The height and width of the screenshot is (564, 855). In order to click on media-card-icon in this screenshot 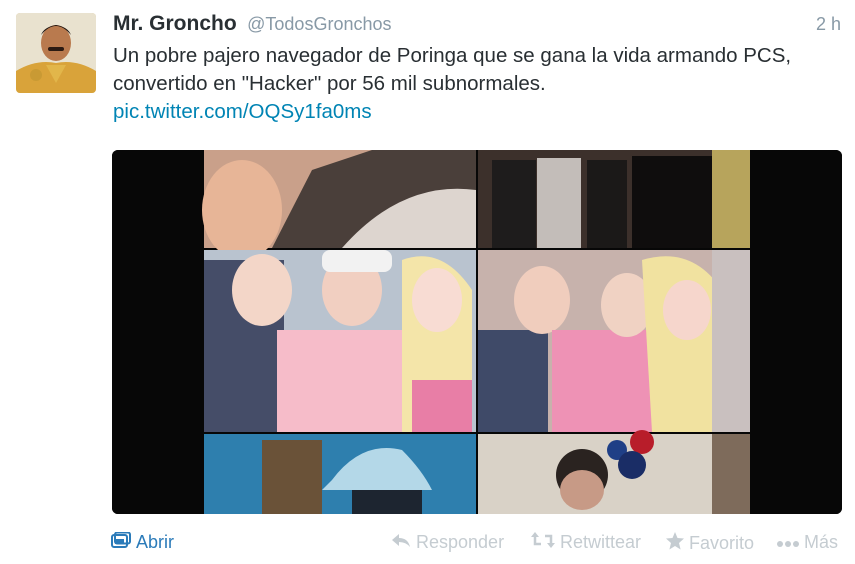, I will do `click(121, 542)`.